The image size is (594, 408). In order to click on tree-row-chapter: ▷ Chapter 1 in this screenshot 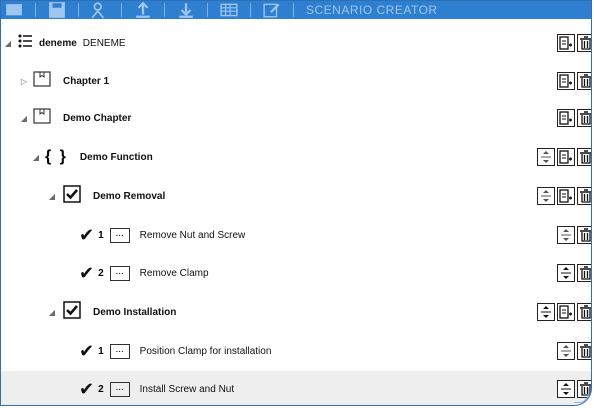, I will do `click(296, 81)`.